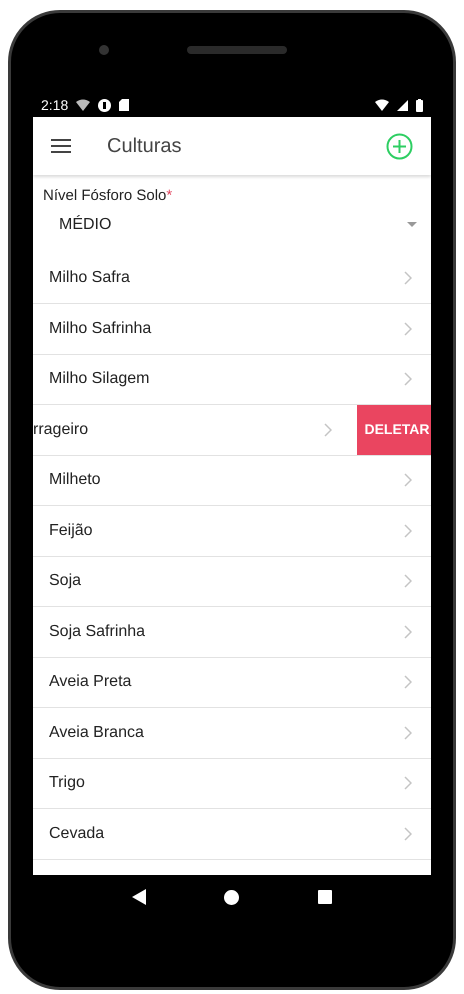 The height and width of the screenshot is (994, 464). Describe the element at coordinates (232, 897) in the screenshot. I see `home-icon` at that location.